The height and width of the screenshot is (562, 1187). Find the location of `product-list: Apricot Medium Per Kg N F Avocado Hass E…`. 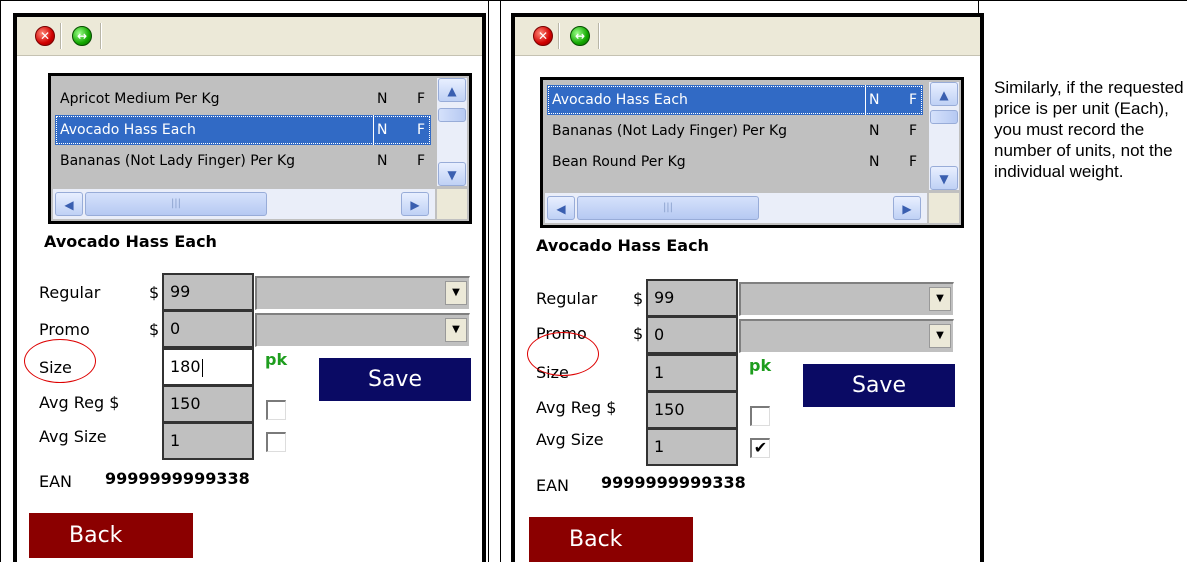

product-list: Apricot Medium Per Kg N F Avocado Hass E… is located at coordinates (260, 148).